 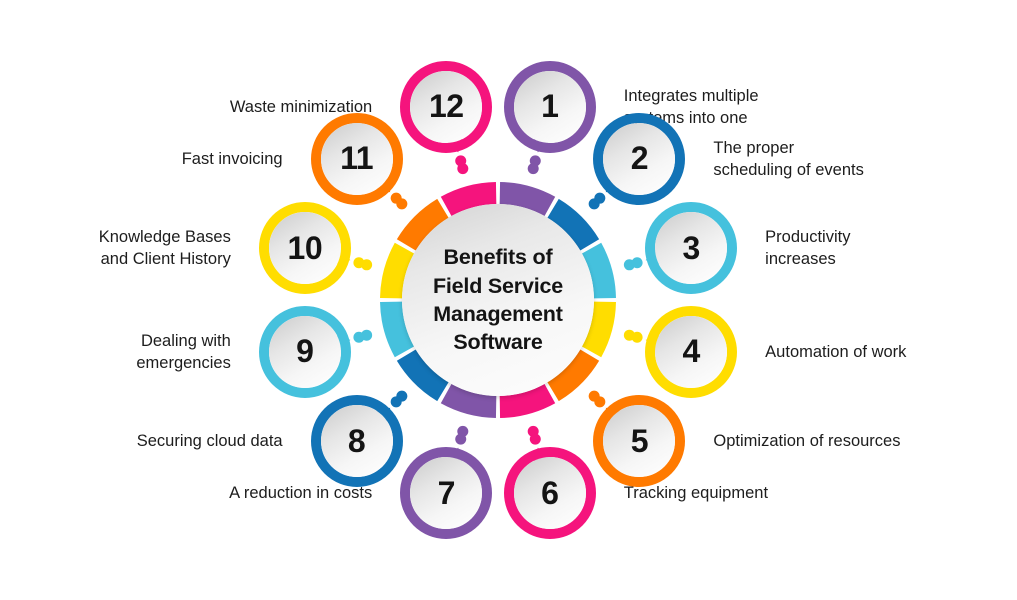 I want to click on node-label-11: Fast invoicing, so click(x=232, y=158).